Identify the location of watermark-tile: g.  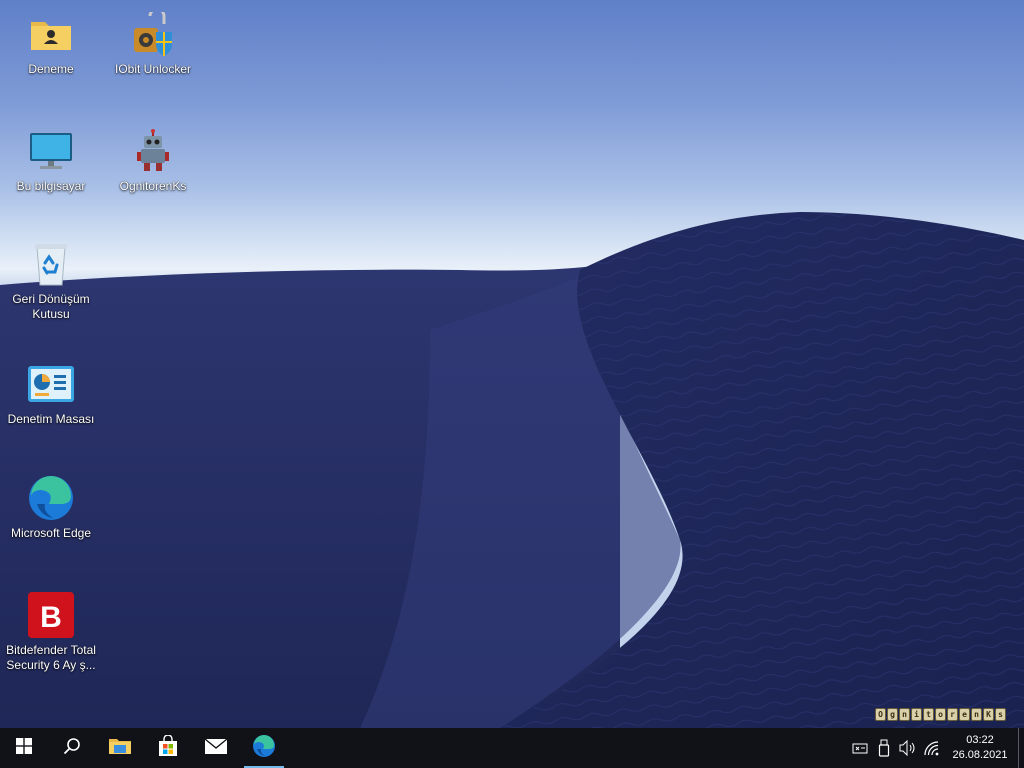
(892, 714).